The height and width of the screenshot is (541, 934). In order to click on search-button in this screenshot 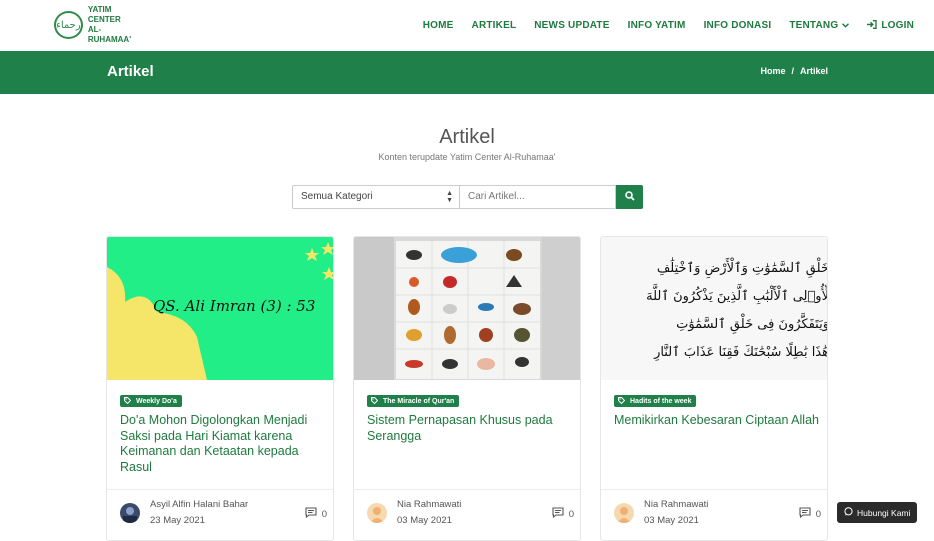, I will do `click(629, 197)`.